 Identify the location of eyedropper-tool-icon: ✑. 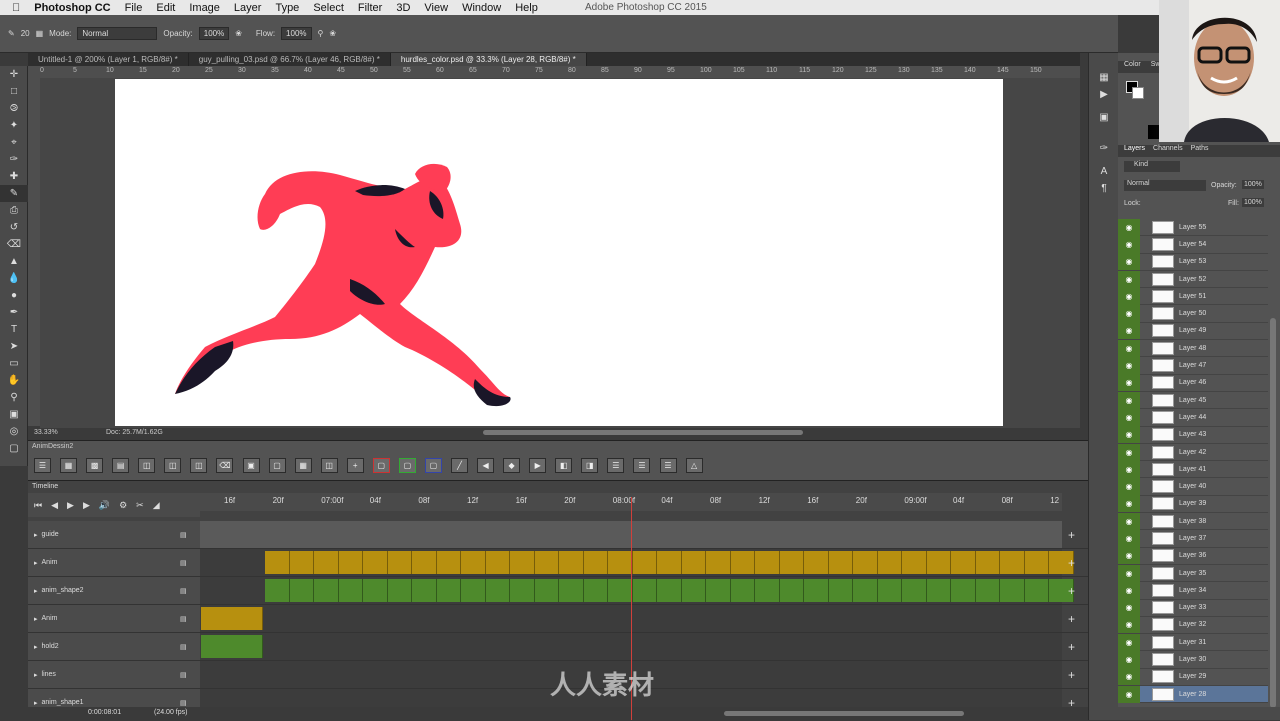
(14, 159).